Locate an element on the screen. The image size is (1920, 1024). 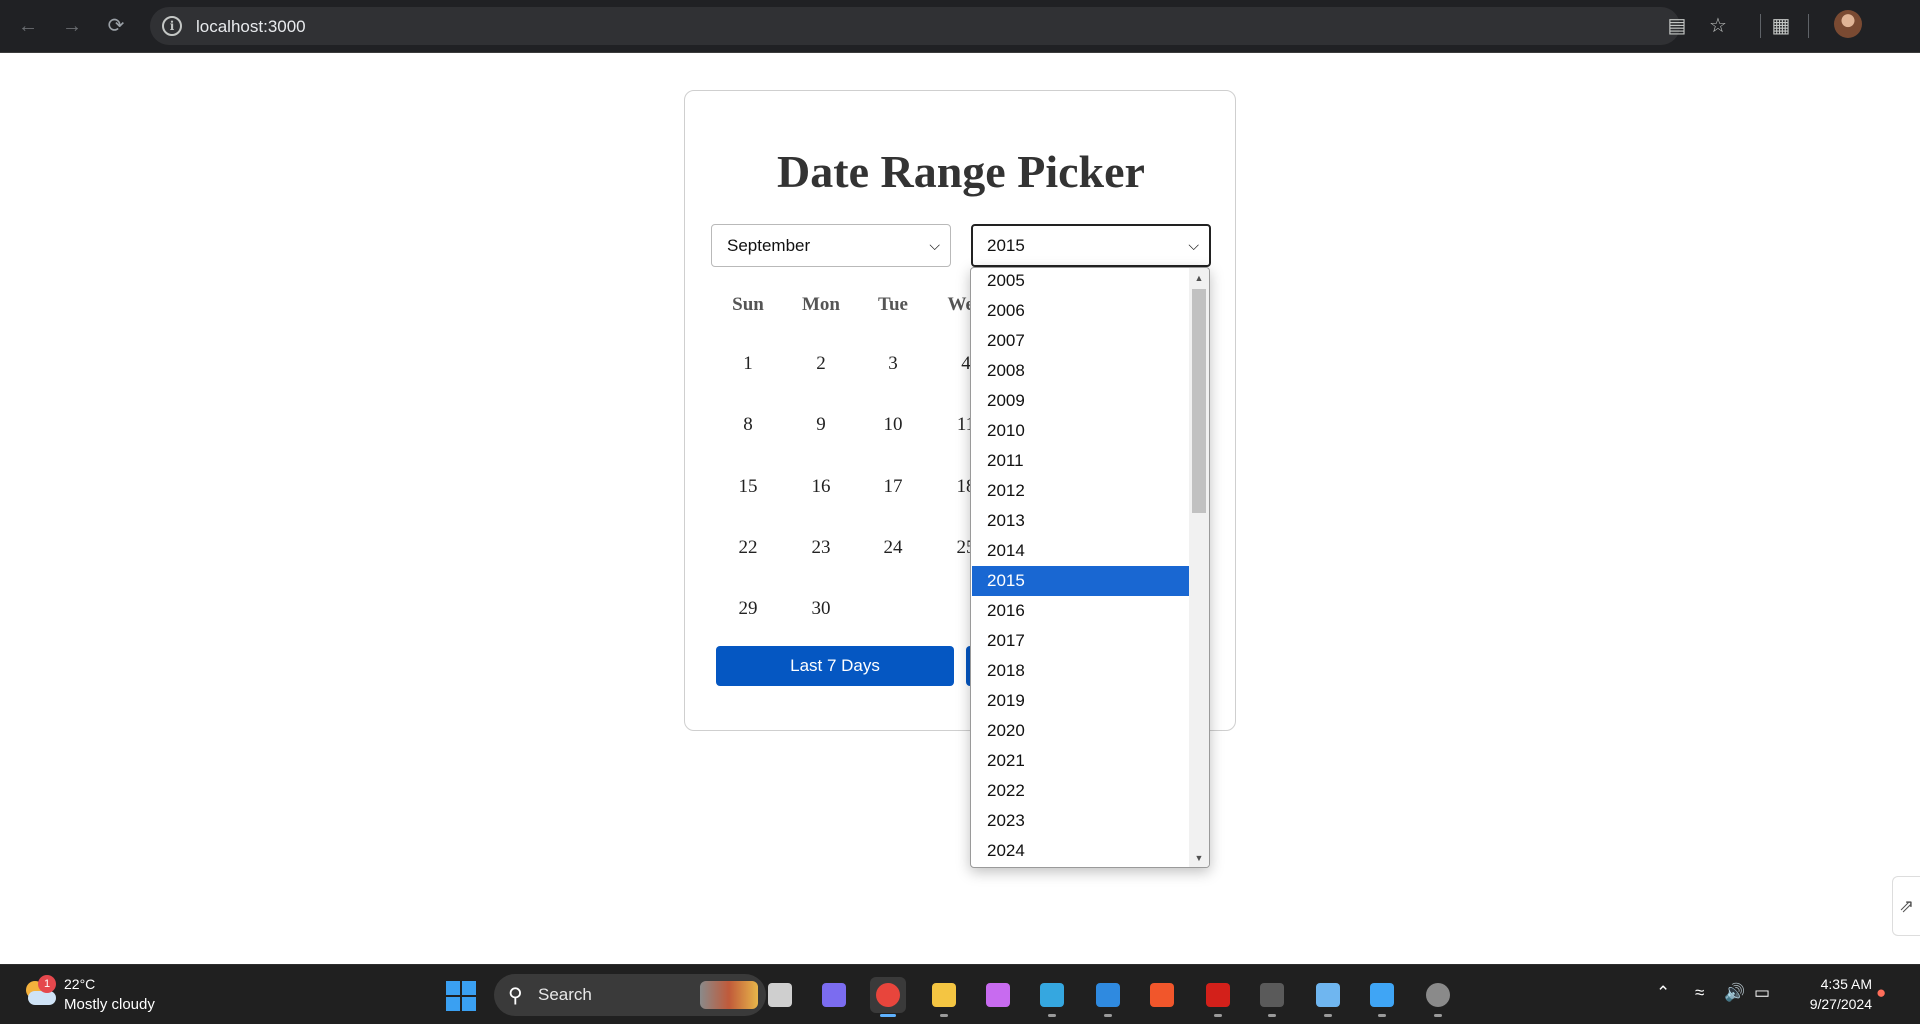
photos-taskbar-icon is located at coordinates (1382, 997).